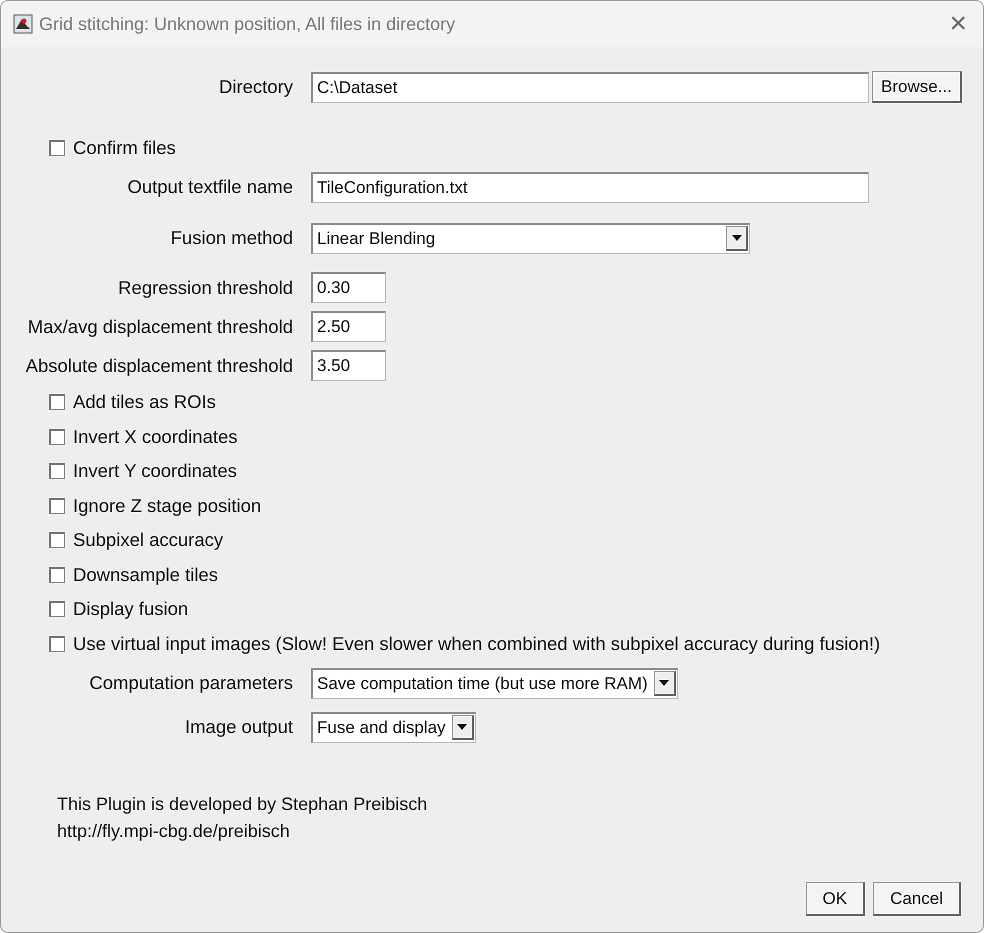 This screenshot has width=984, height=933. I want to click on checkbox-label: Subpixel accuracy, so click(148, 540).